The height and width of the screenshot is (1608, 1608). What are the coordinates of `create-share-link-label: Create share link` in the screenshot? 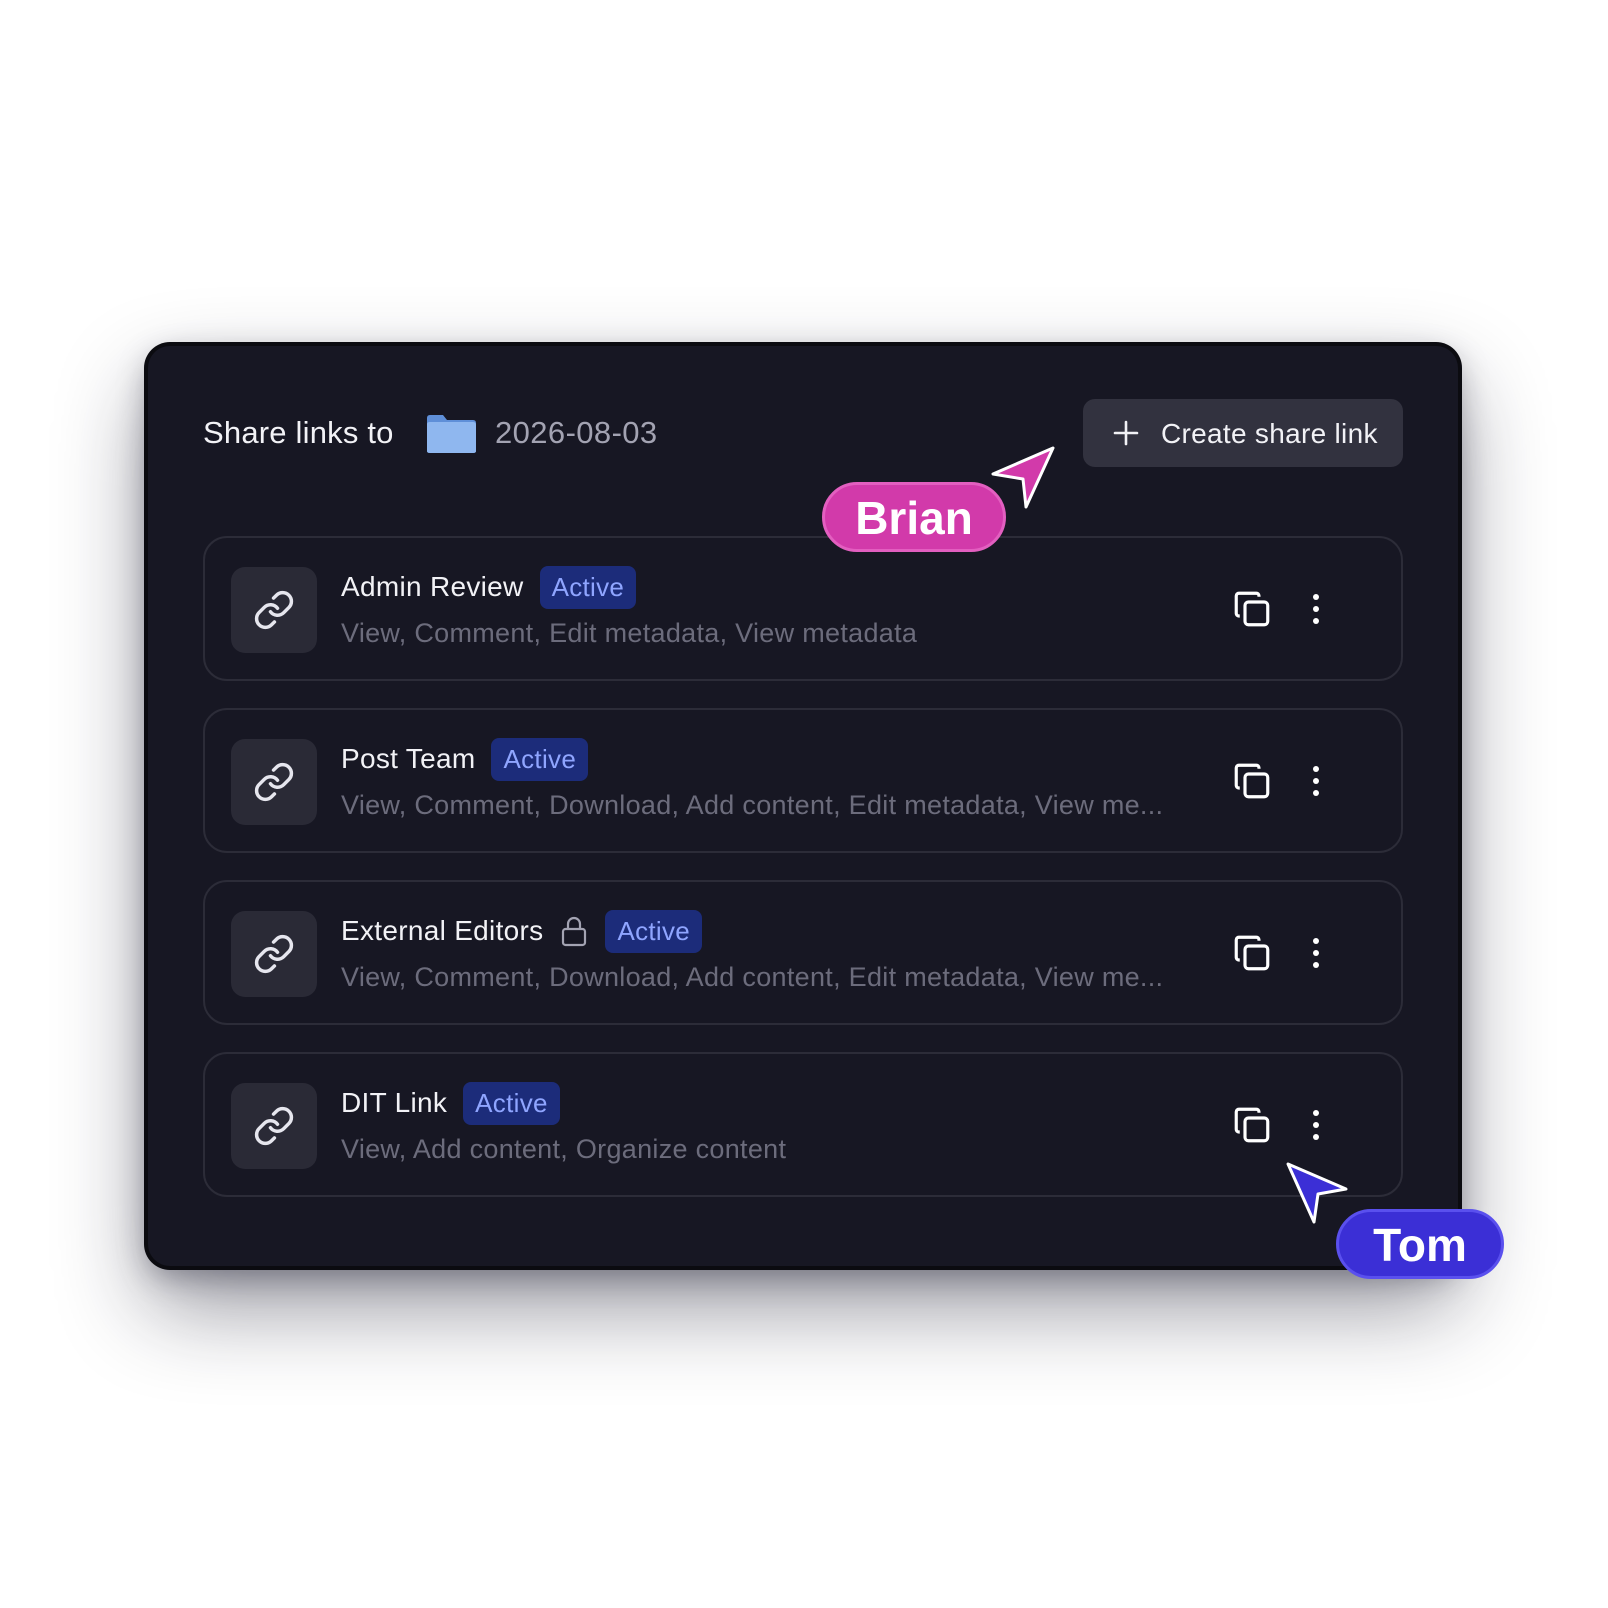 It's located at (1269, 433).